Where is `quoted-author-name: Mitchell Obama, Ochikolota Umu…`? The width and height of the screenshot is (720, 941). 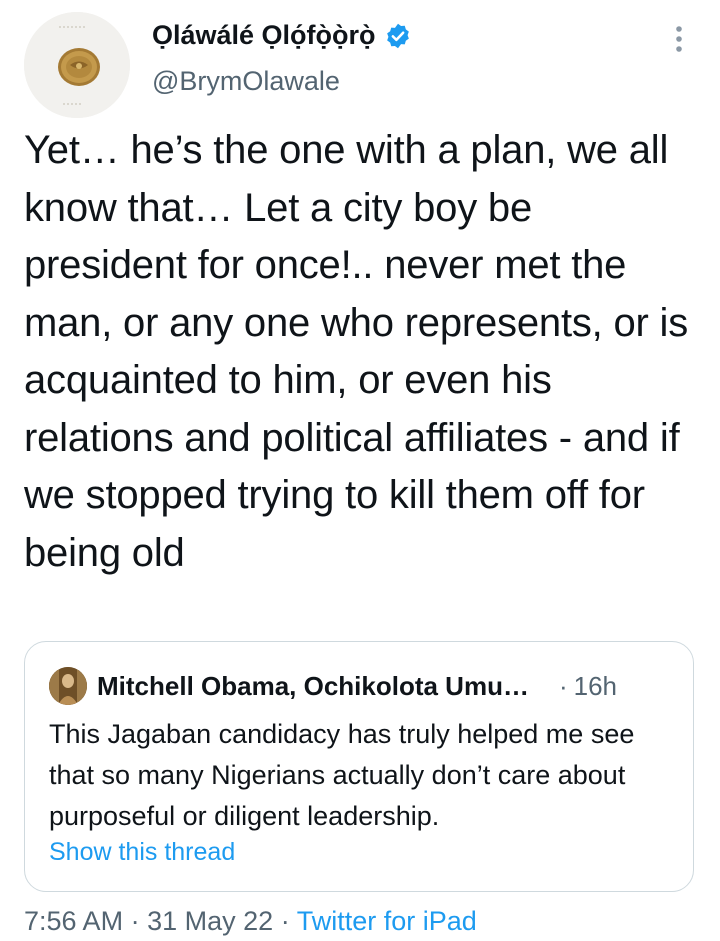 quoted-author-name: Mitchell Obama, Ochikolota Umu… is located at coordinates (313, 686).